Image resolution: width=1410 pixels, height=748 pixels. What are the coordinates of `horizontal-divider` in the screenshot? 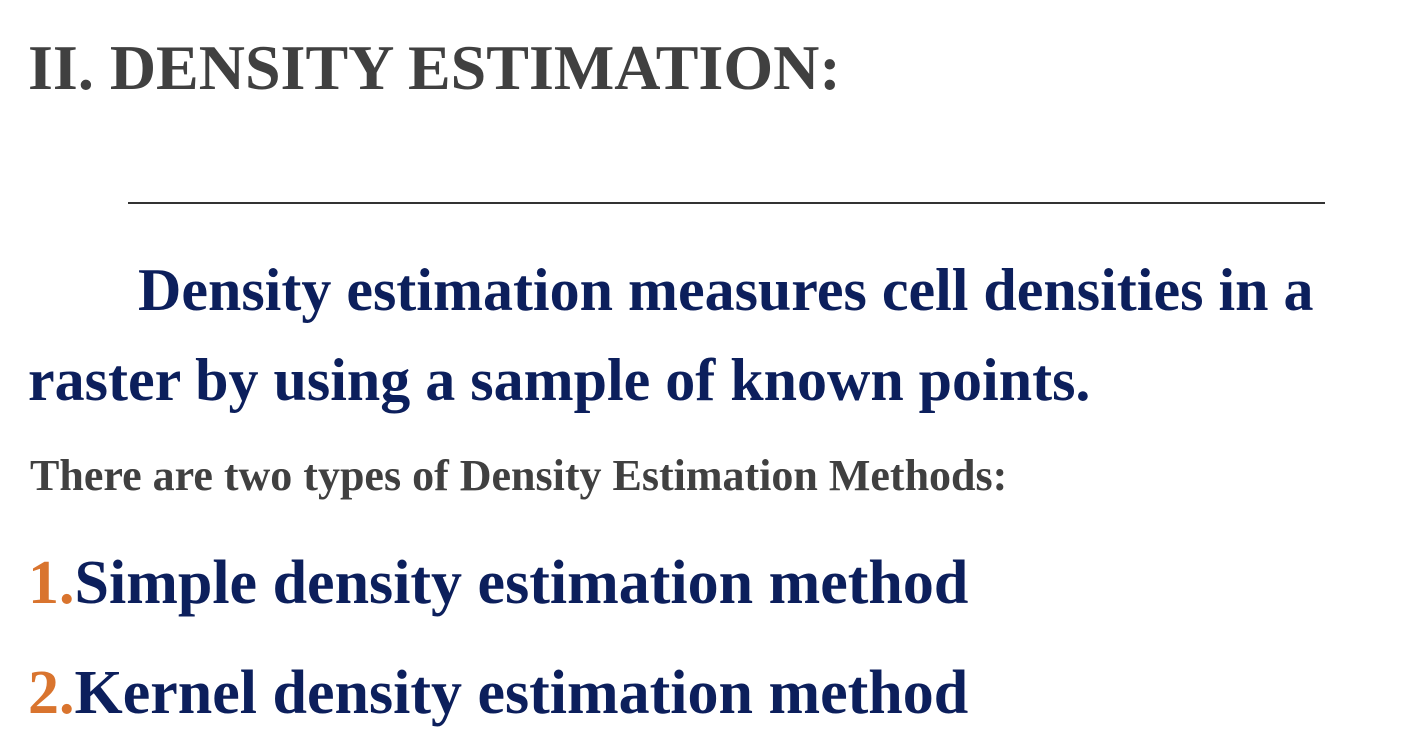 It's located at (726, 203).